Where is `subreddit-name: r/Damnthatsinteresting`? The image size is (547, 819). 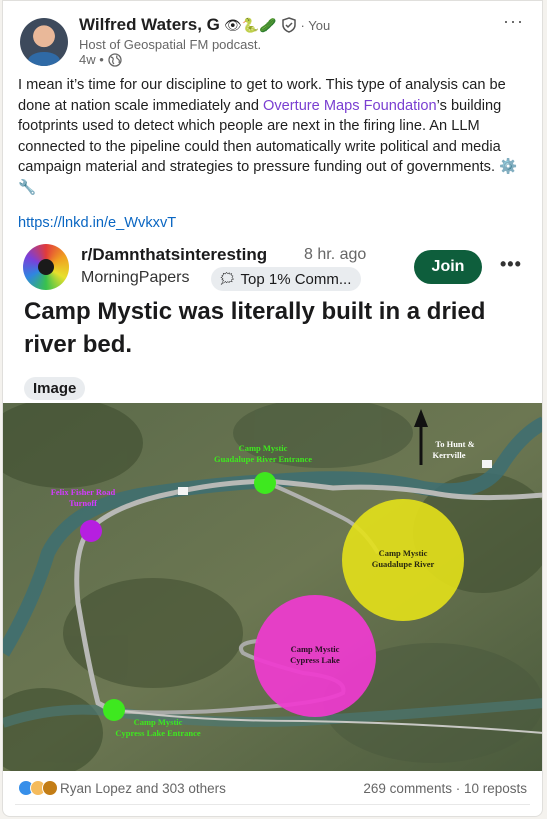 subreddit-name: r/Damnthatsinteresting is located at coordinates (174, 254).